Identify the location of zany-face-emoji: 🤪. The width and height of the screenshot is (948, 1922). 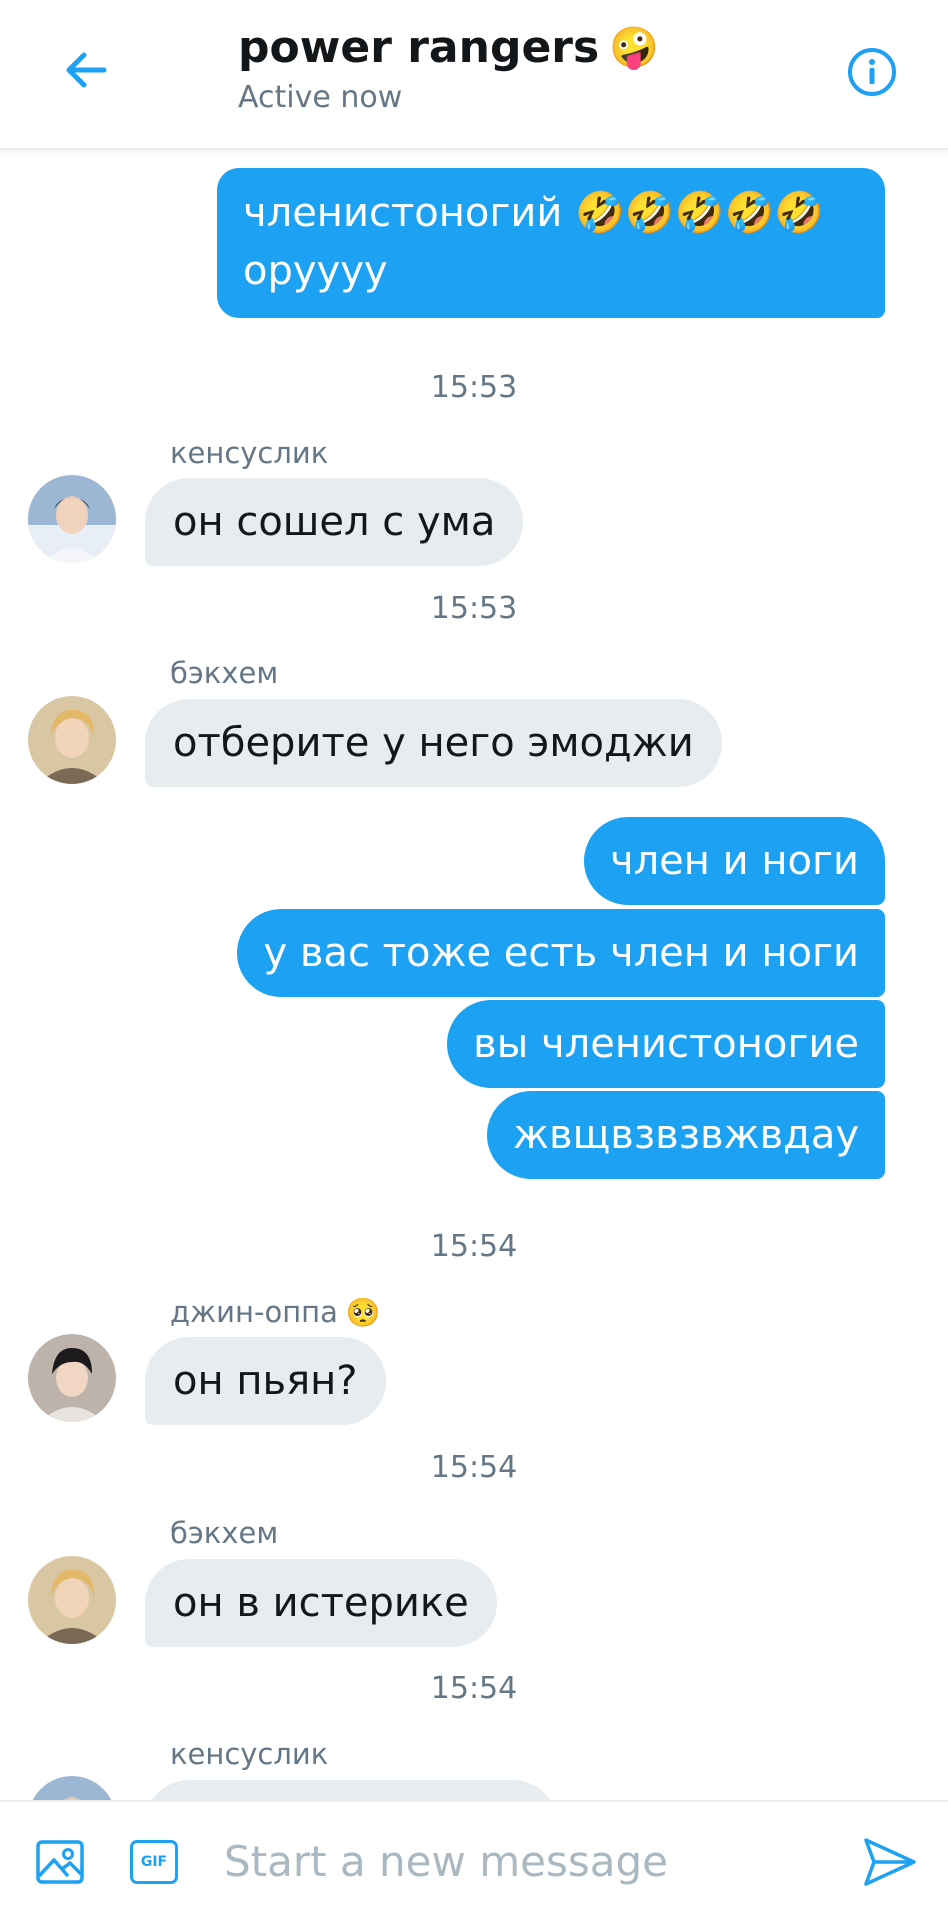
(634, 48).